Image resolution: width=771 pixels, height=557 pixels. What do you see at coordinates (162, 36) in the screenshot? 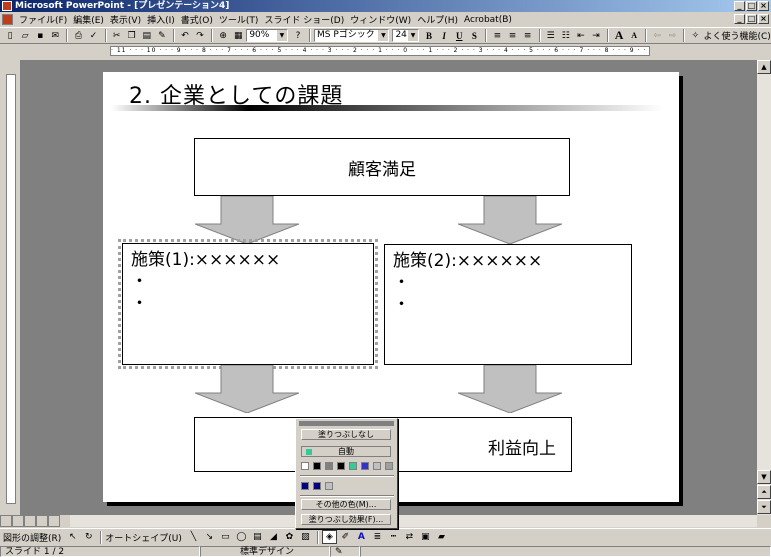
I see `format-painter-icon: ✎` at bounding box center [162, 36].